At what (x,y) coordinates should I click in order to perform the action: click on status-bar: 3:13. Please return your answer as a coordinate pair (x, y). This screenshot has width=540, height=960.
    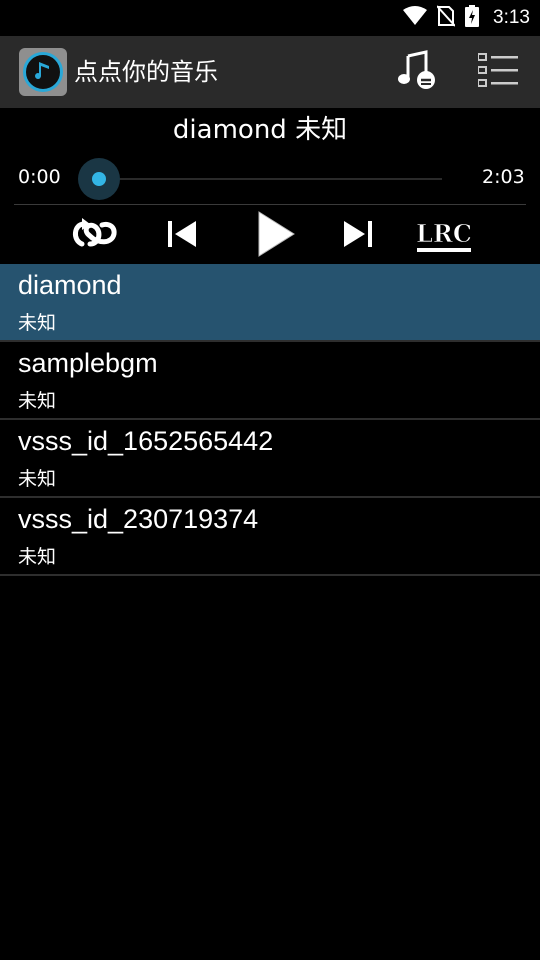
    Looking at the image, I should click on (270, 18).